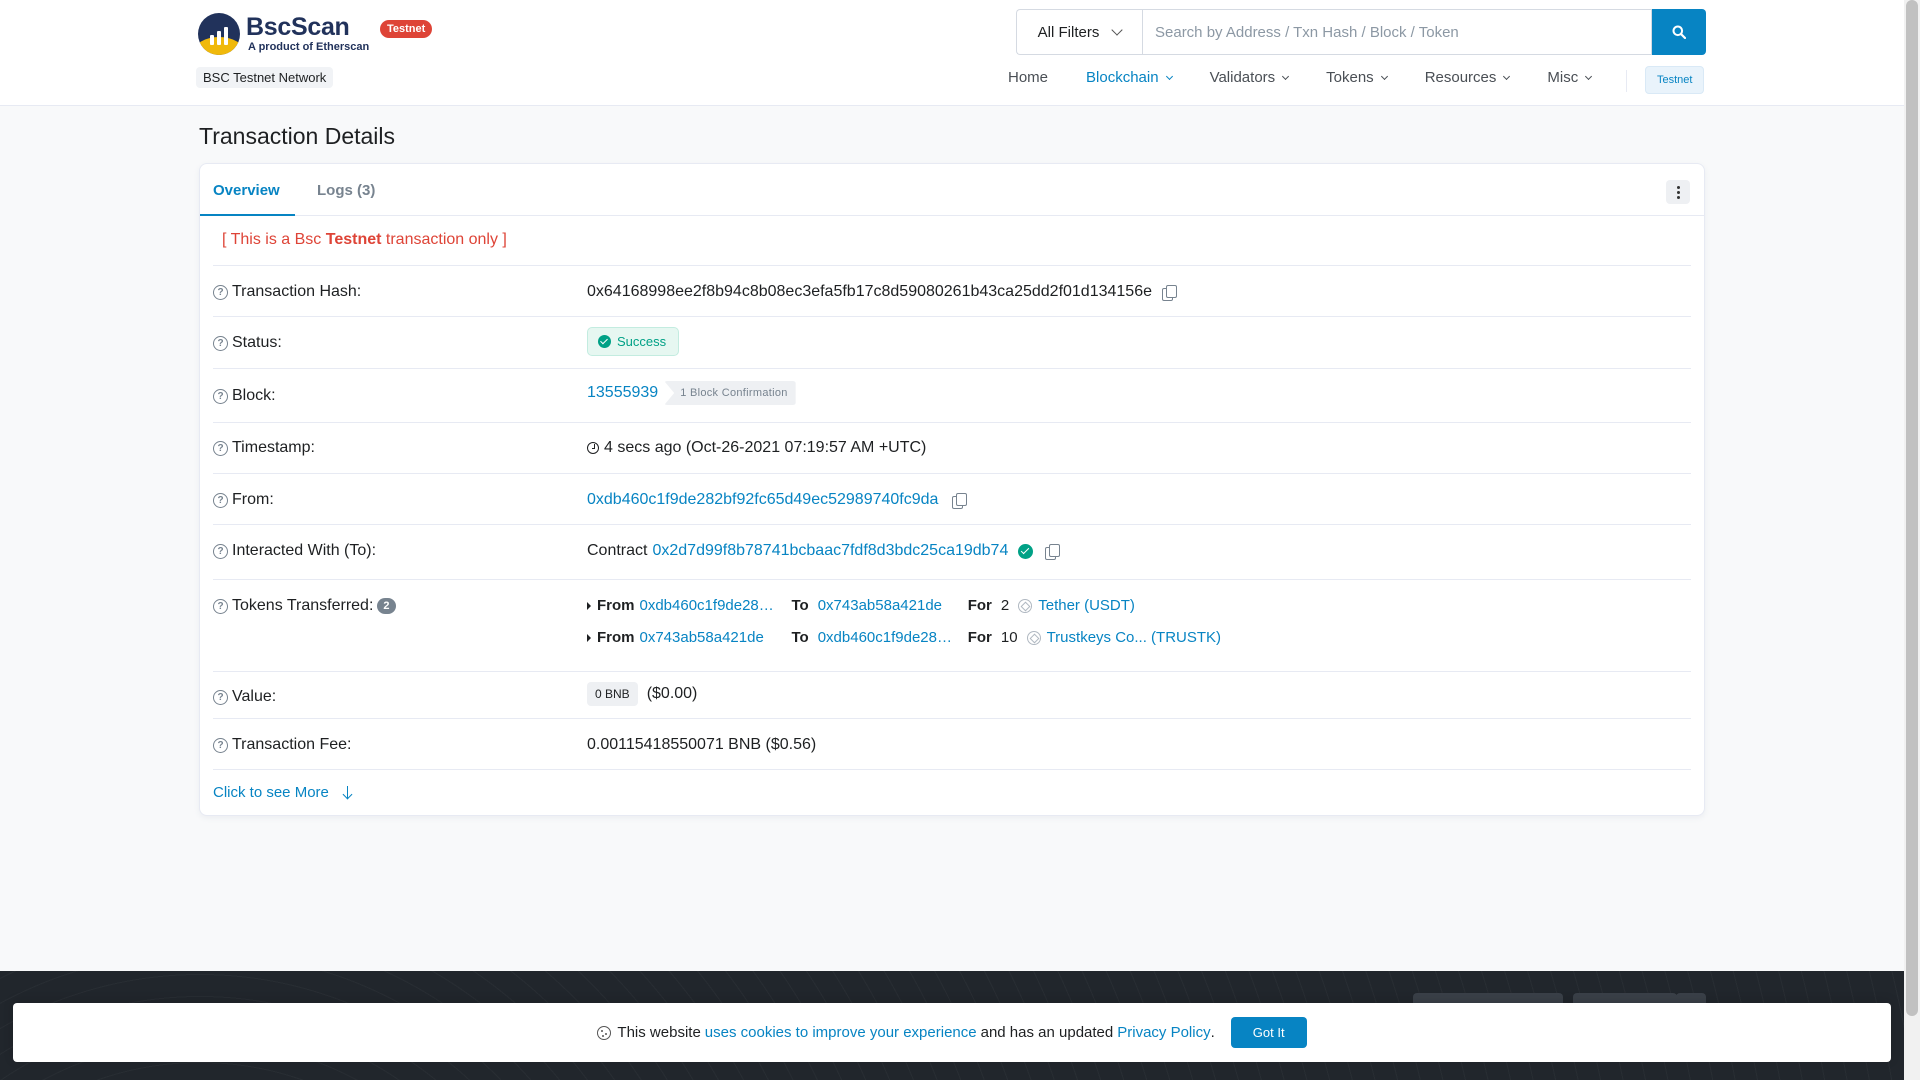 The height and width of the screenshot is (1080, 1920). What do you see at coordinates (298, 27) in the screenshot?
I see `logo-title: BscScan` at bounding box center [298, 27].